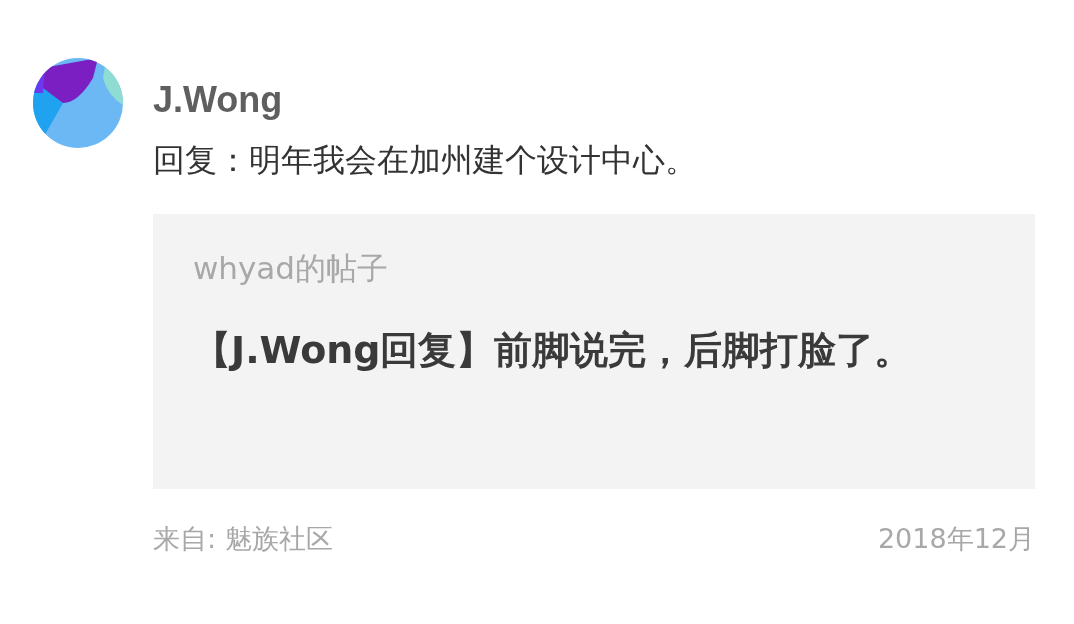 The height and width of the screenshot is (624, 1074). Describe the element at coordinates (553, 350) in the screenshot. I see `quote-text: 【J.Wong回复】前脚说完，后脚打脸了。` at that location.